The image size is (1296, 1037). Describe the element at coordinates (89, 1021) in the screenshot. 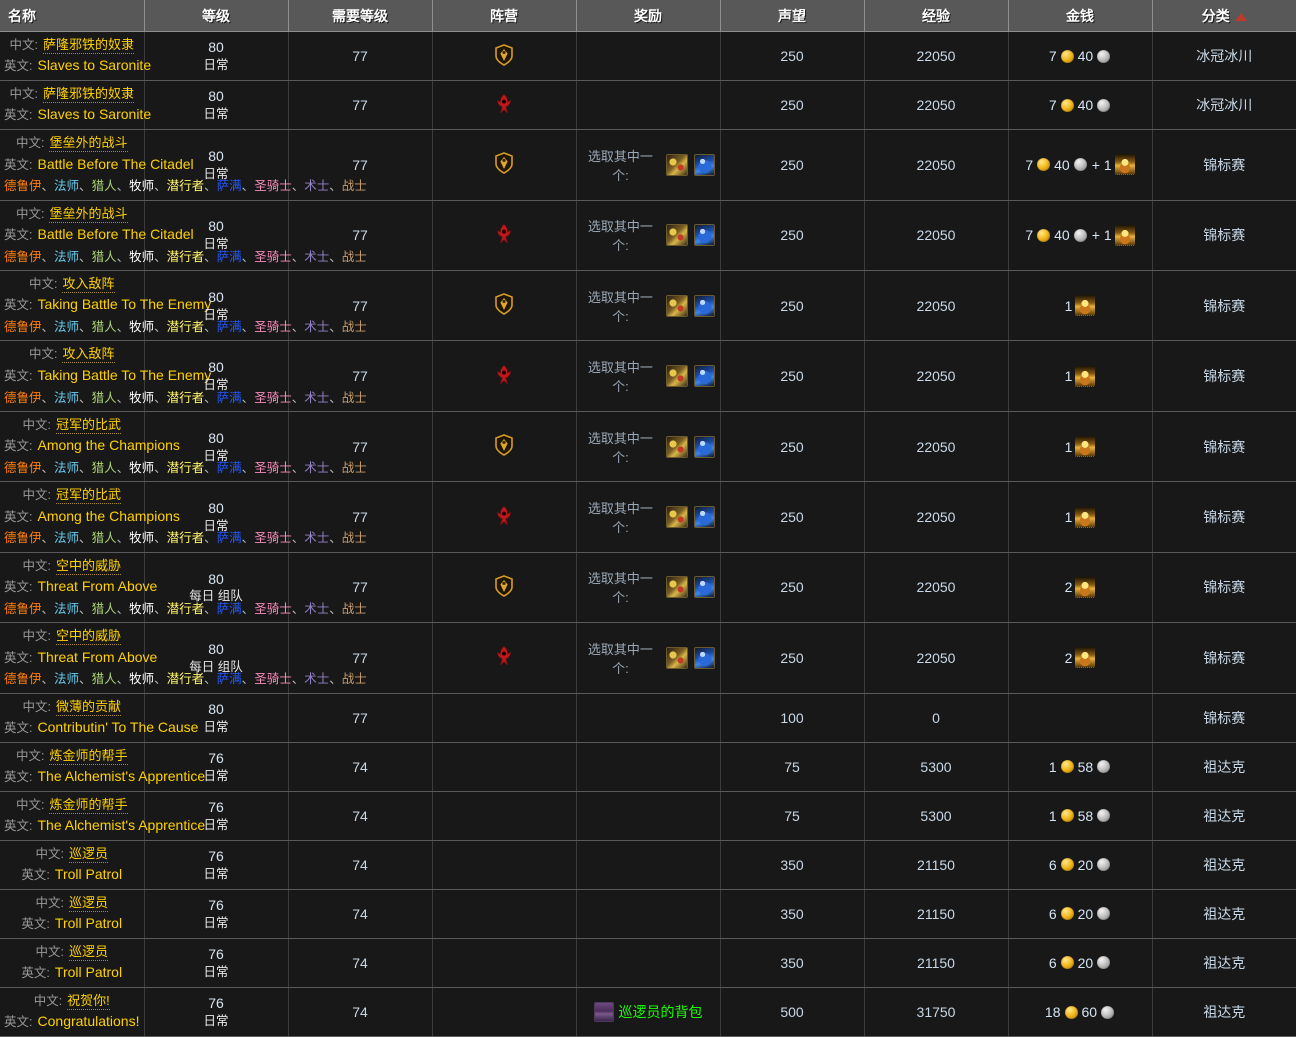

I see `quest-link-en: Congratulations!` at that location.